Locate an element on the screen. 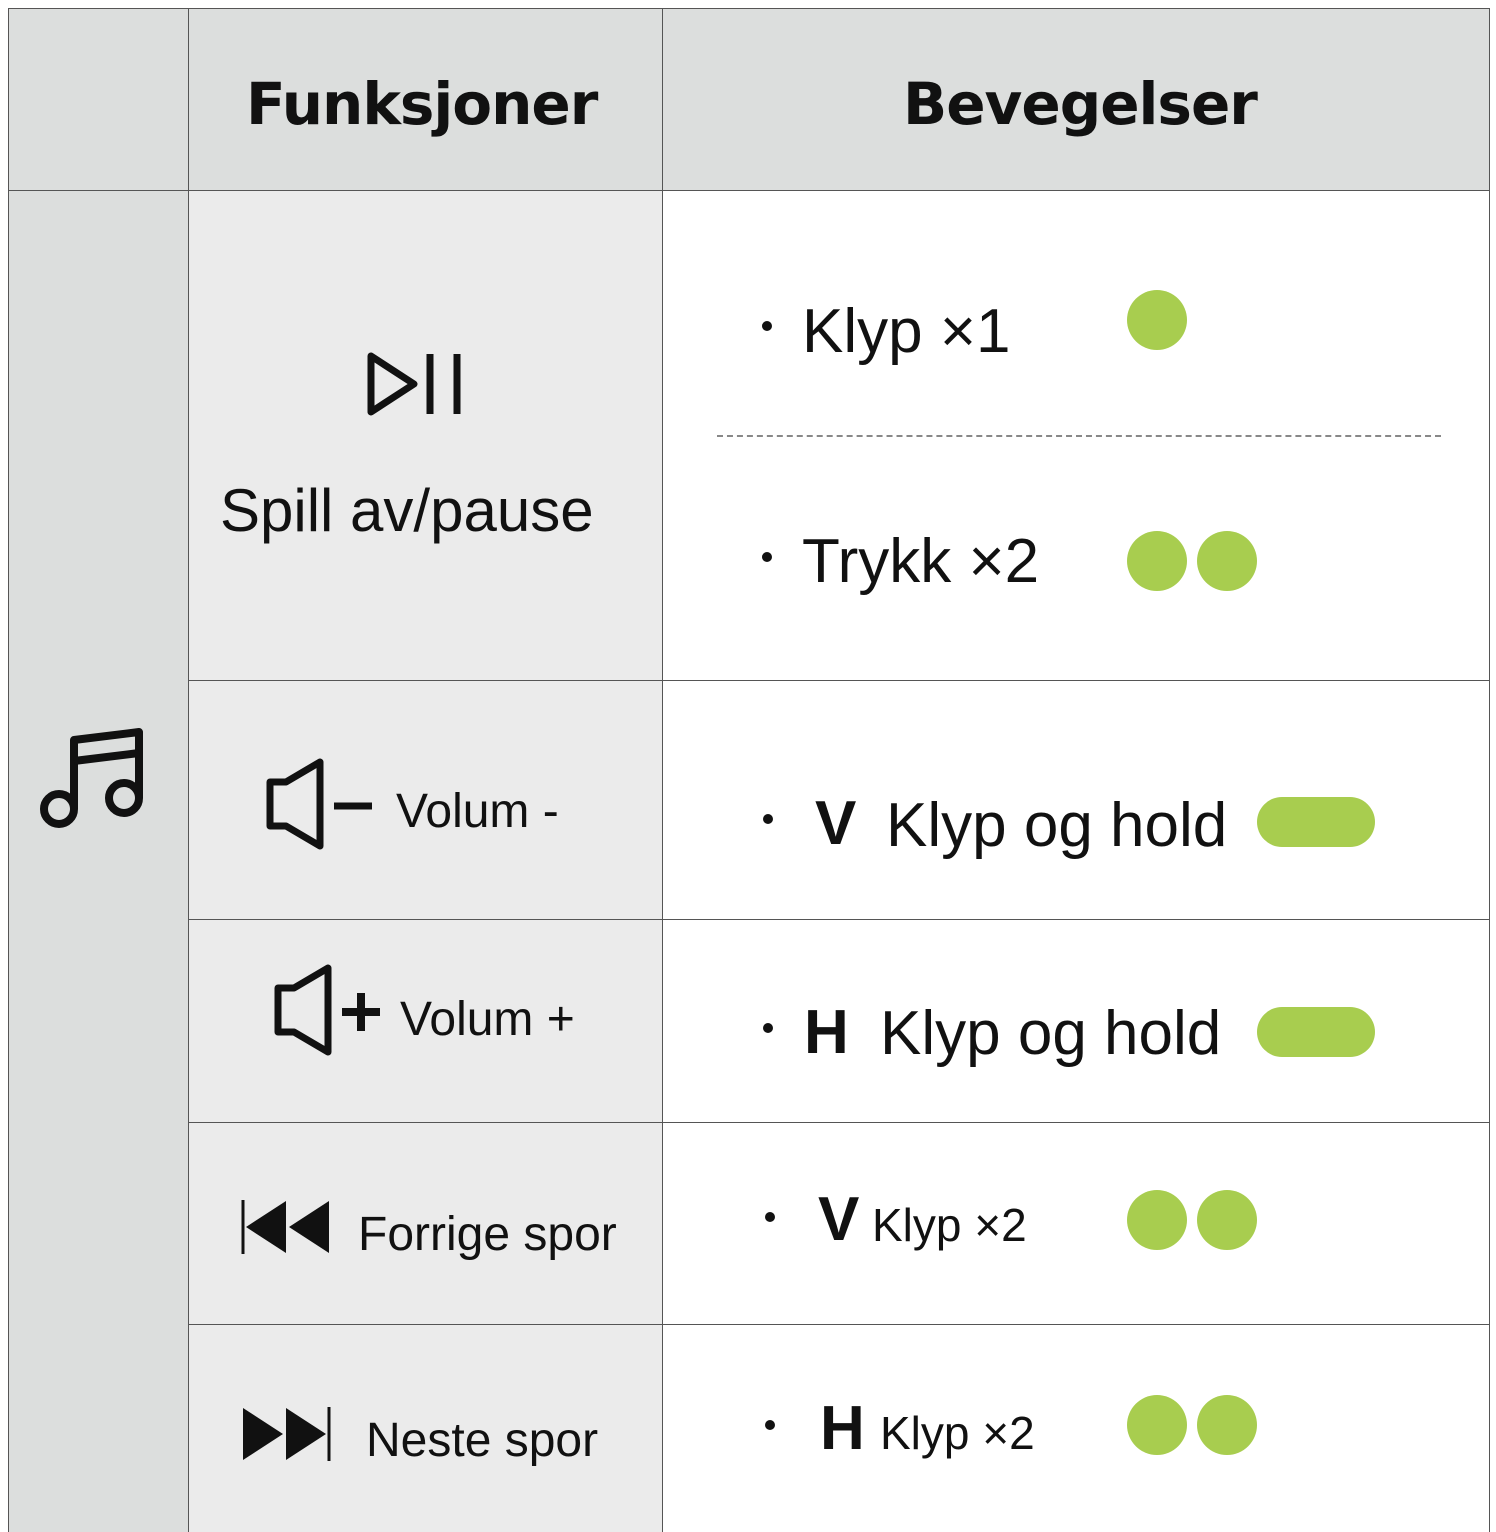 This screenshot has height=1532, width=1496. function-cell is located at coordinates (426, 436).